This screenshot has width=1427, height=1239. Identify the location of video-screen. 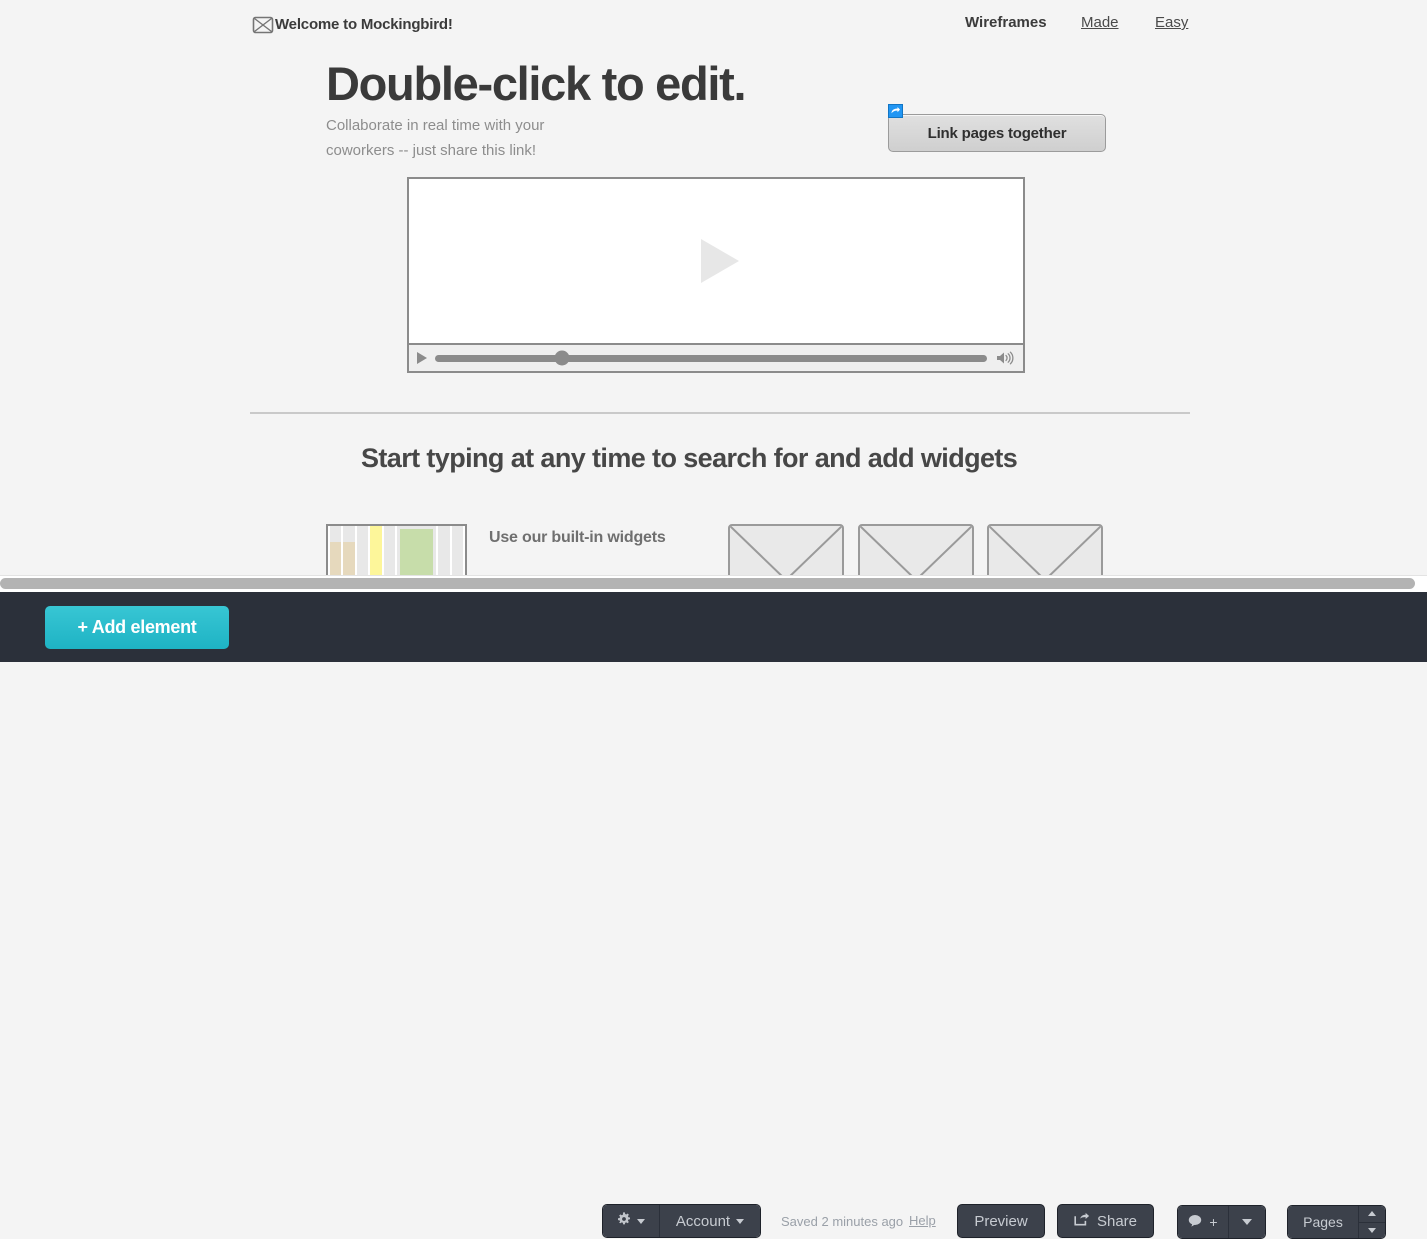
(716, 261).